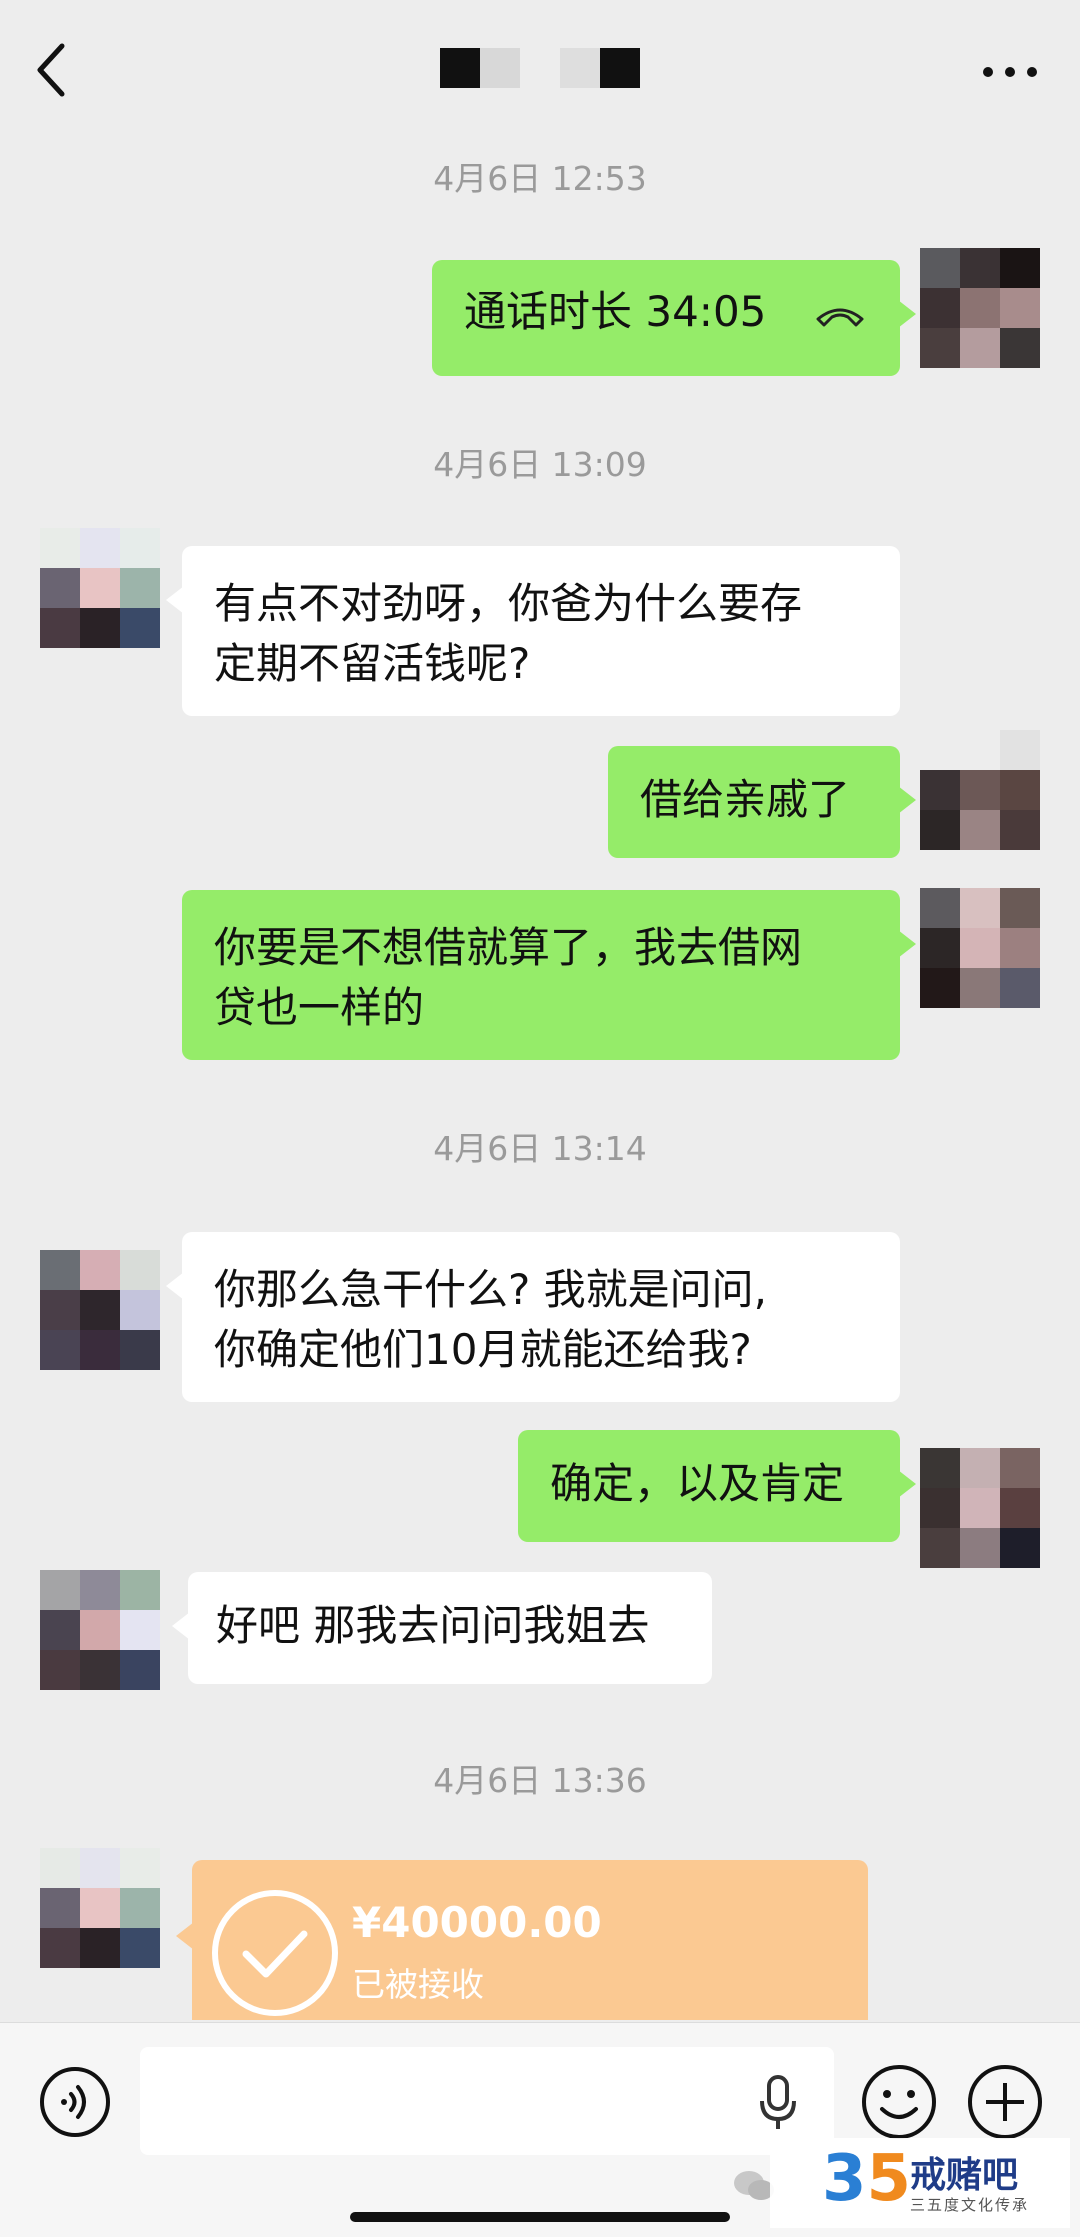  What do you see at coordinates (508, 947) in the screenshot?
I see `message-text: 你要是不想借就算了，我去借网` at bounding box center [508, 947].